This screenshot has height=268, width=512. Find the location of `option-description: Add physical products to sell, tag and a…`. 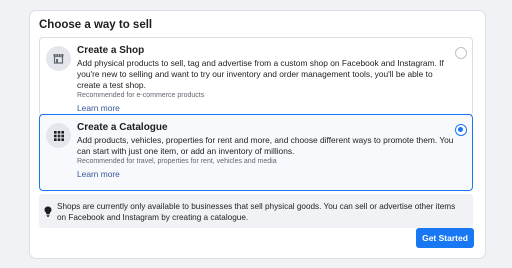

option-description: Add physical products to sell, tag and a… is located at coordinates (260, 74).